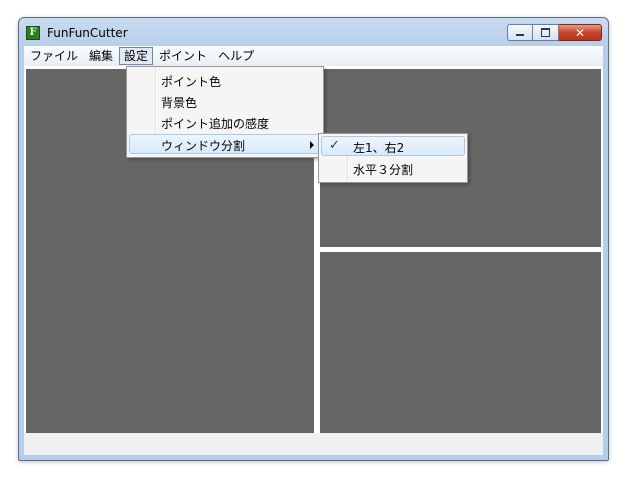  I want to click on close-icon: ✕, so click(580, 32).